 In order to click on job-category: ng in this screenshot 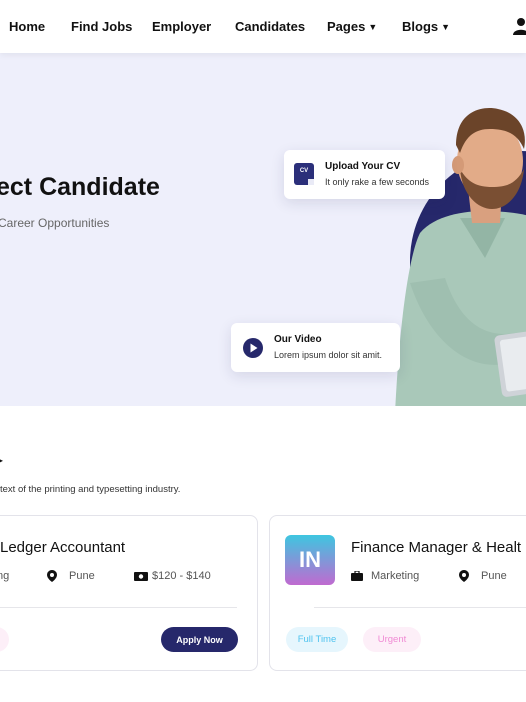, I will do `click(4, 576)`.